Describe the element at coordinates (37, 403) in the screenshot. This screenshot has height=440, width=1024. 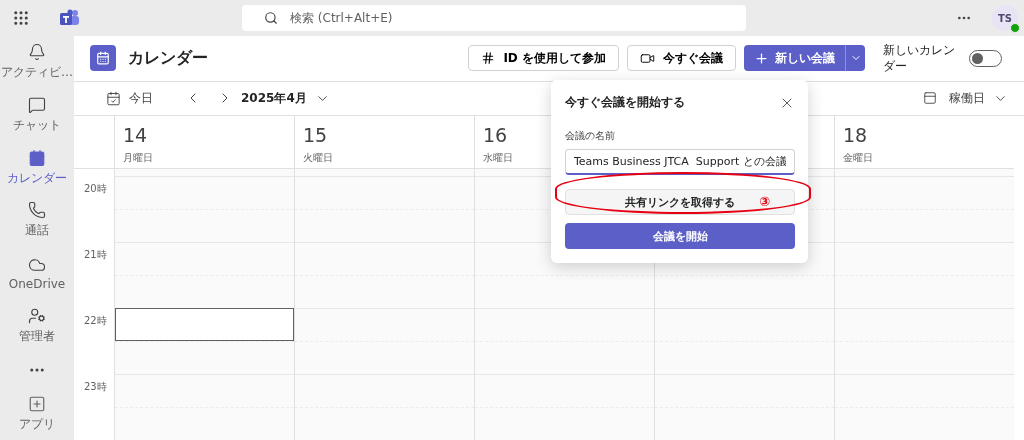
I see `add-app-icon` at that location.